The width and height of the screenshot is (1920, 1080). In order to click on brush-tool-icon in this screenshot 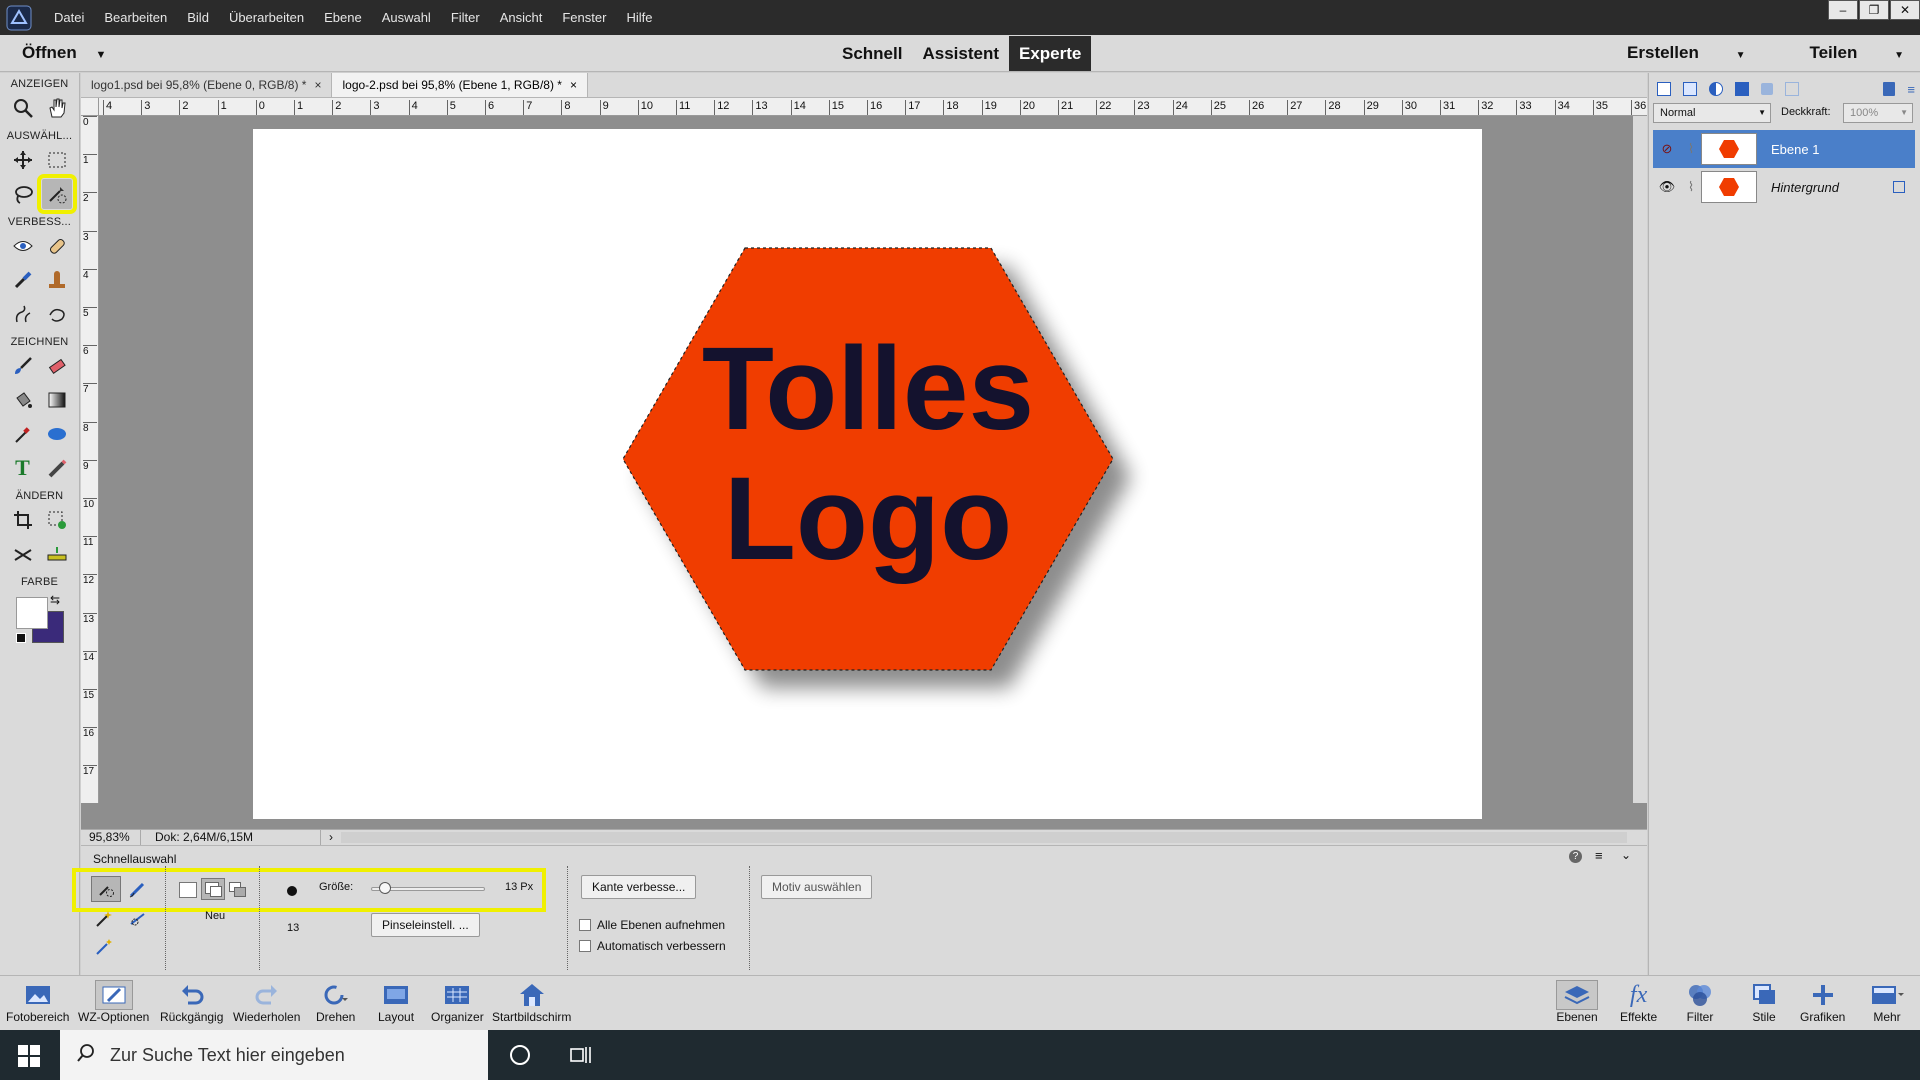, I will do `click(23, 366)`.